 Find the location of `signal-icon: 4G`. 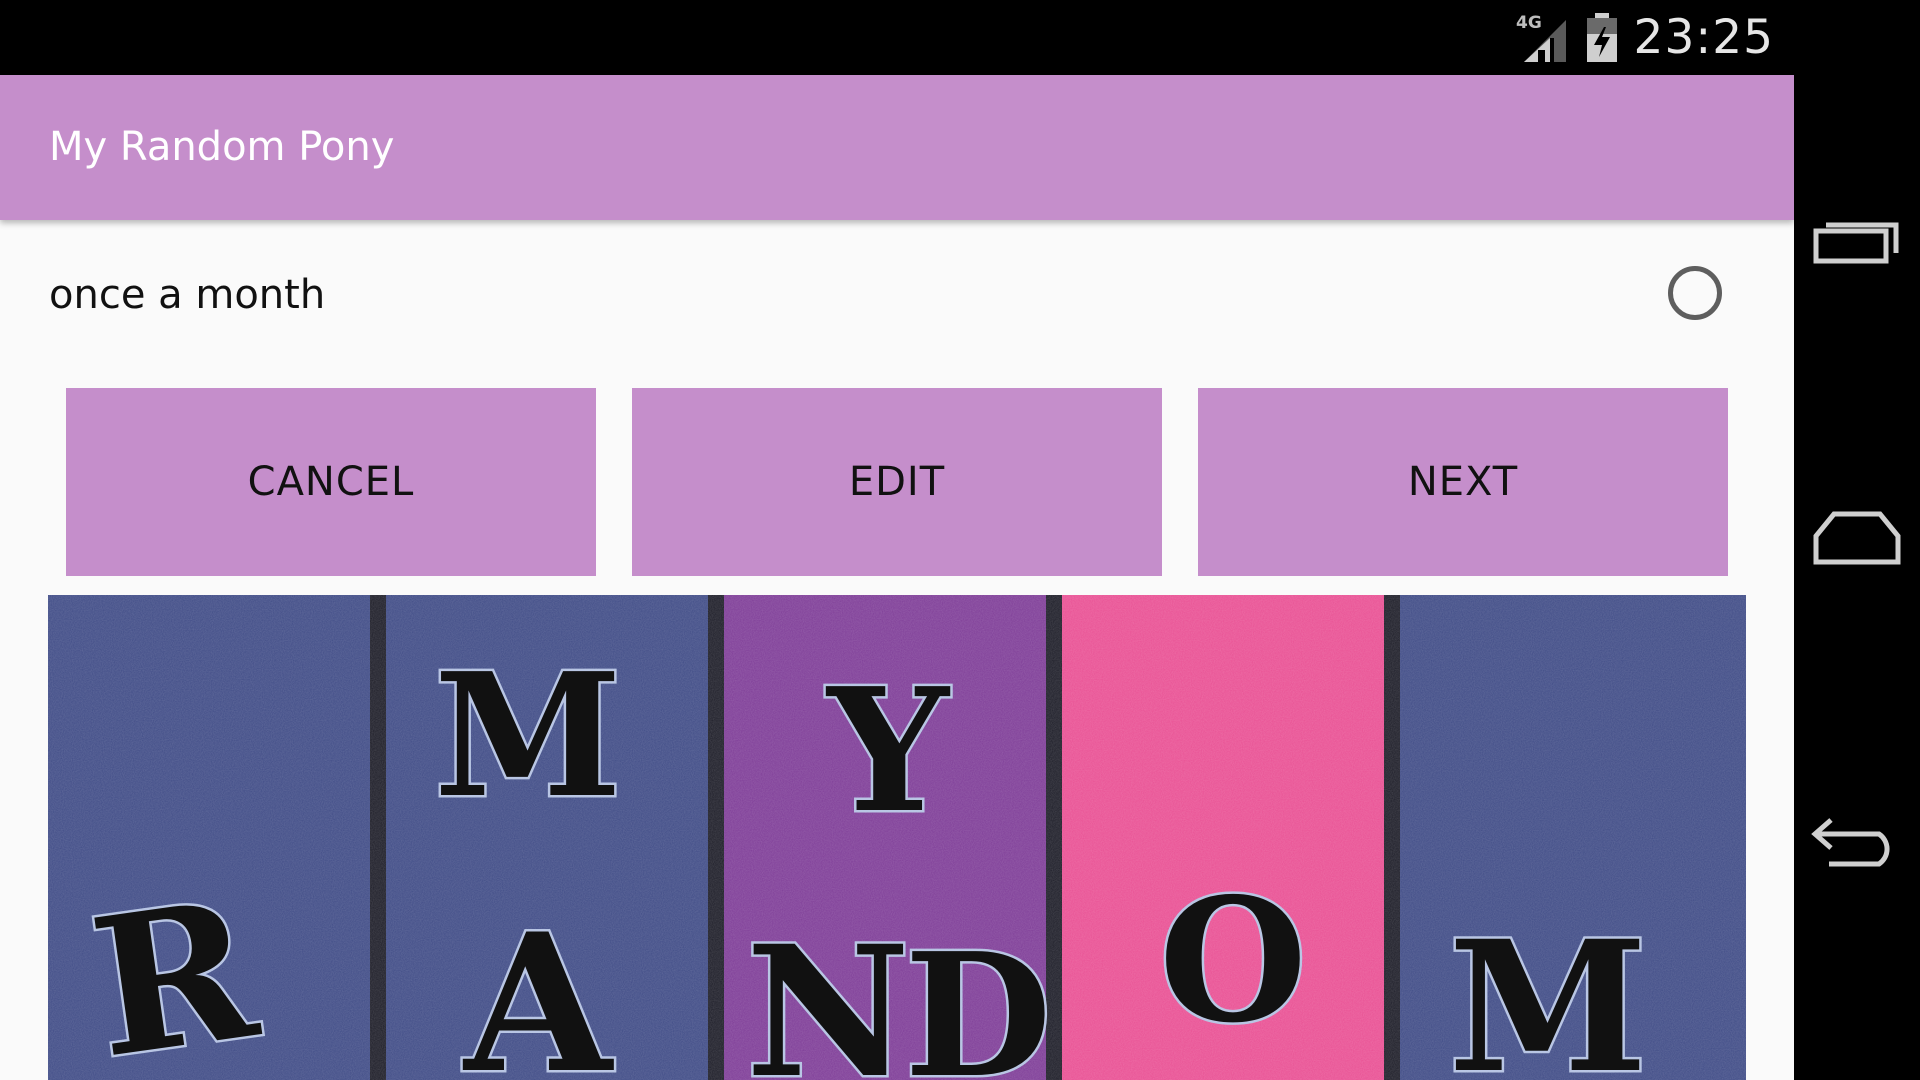

signal-icon: 4G is located at coordinates (1541, 37).